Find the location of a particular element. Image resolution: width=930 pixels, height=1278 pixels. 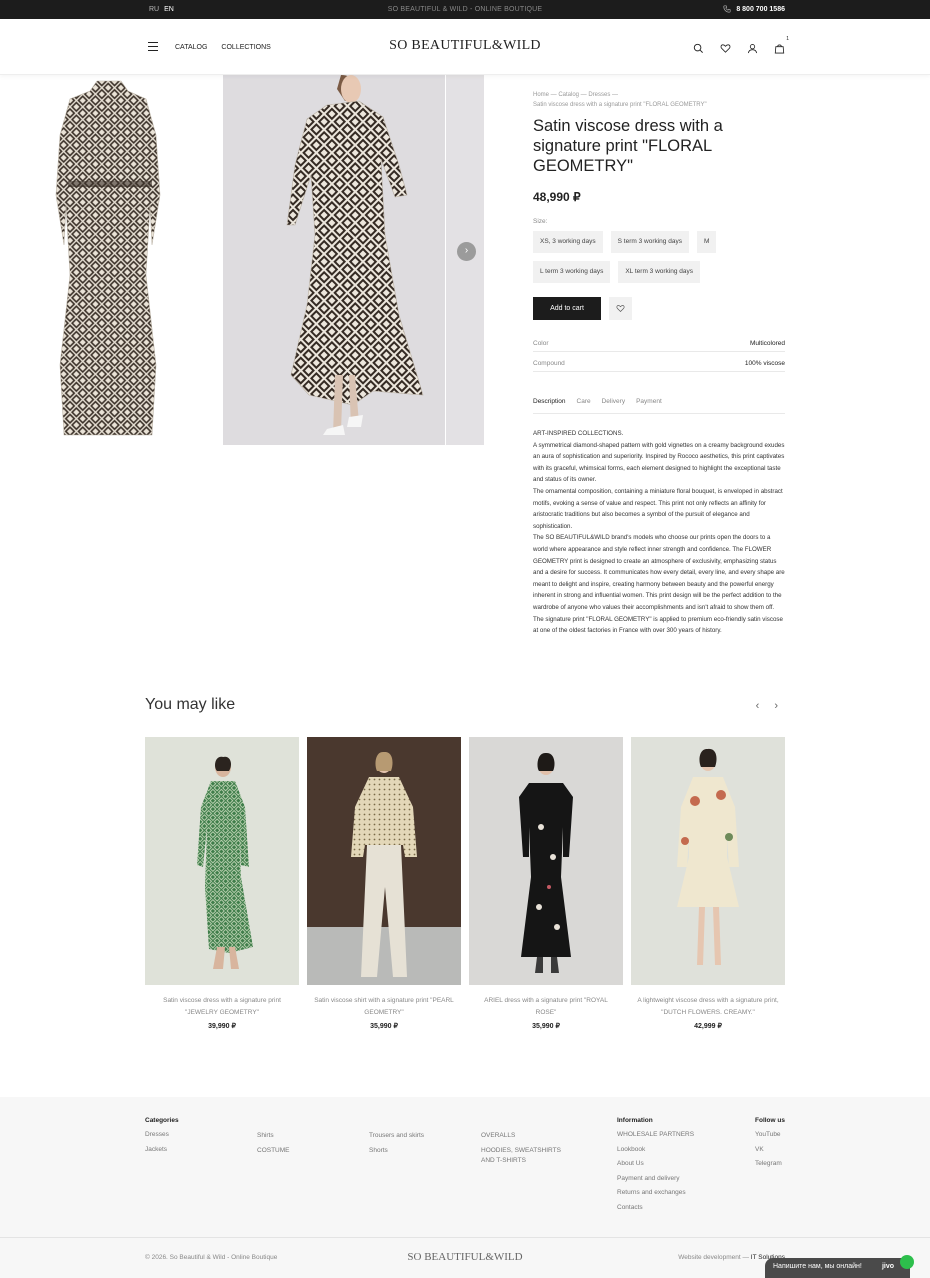

chat-status-icon is located at coordinates (907, 1262).